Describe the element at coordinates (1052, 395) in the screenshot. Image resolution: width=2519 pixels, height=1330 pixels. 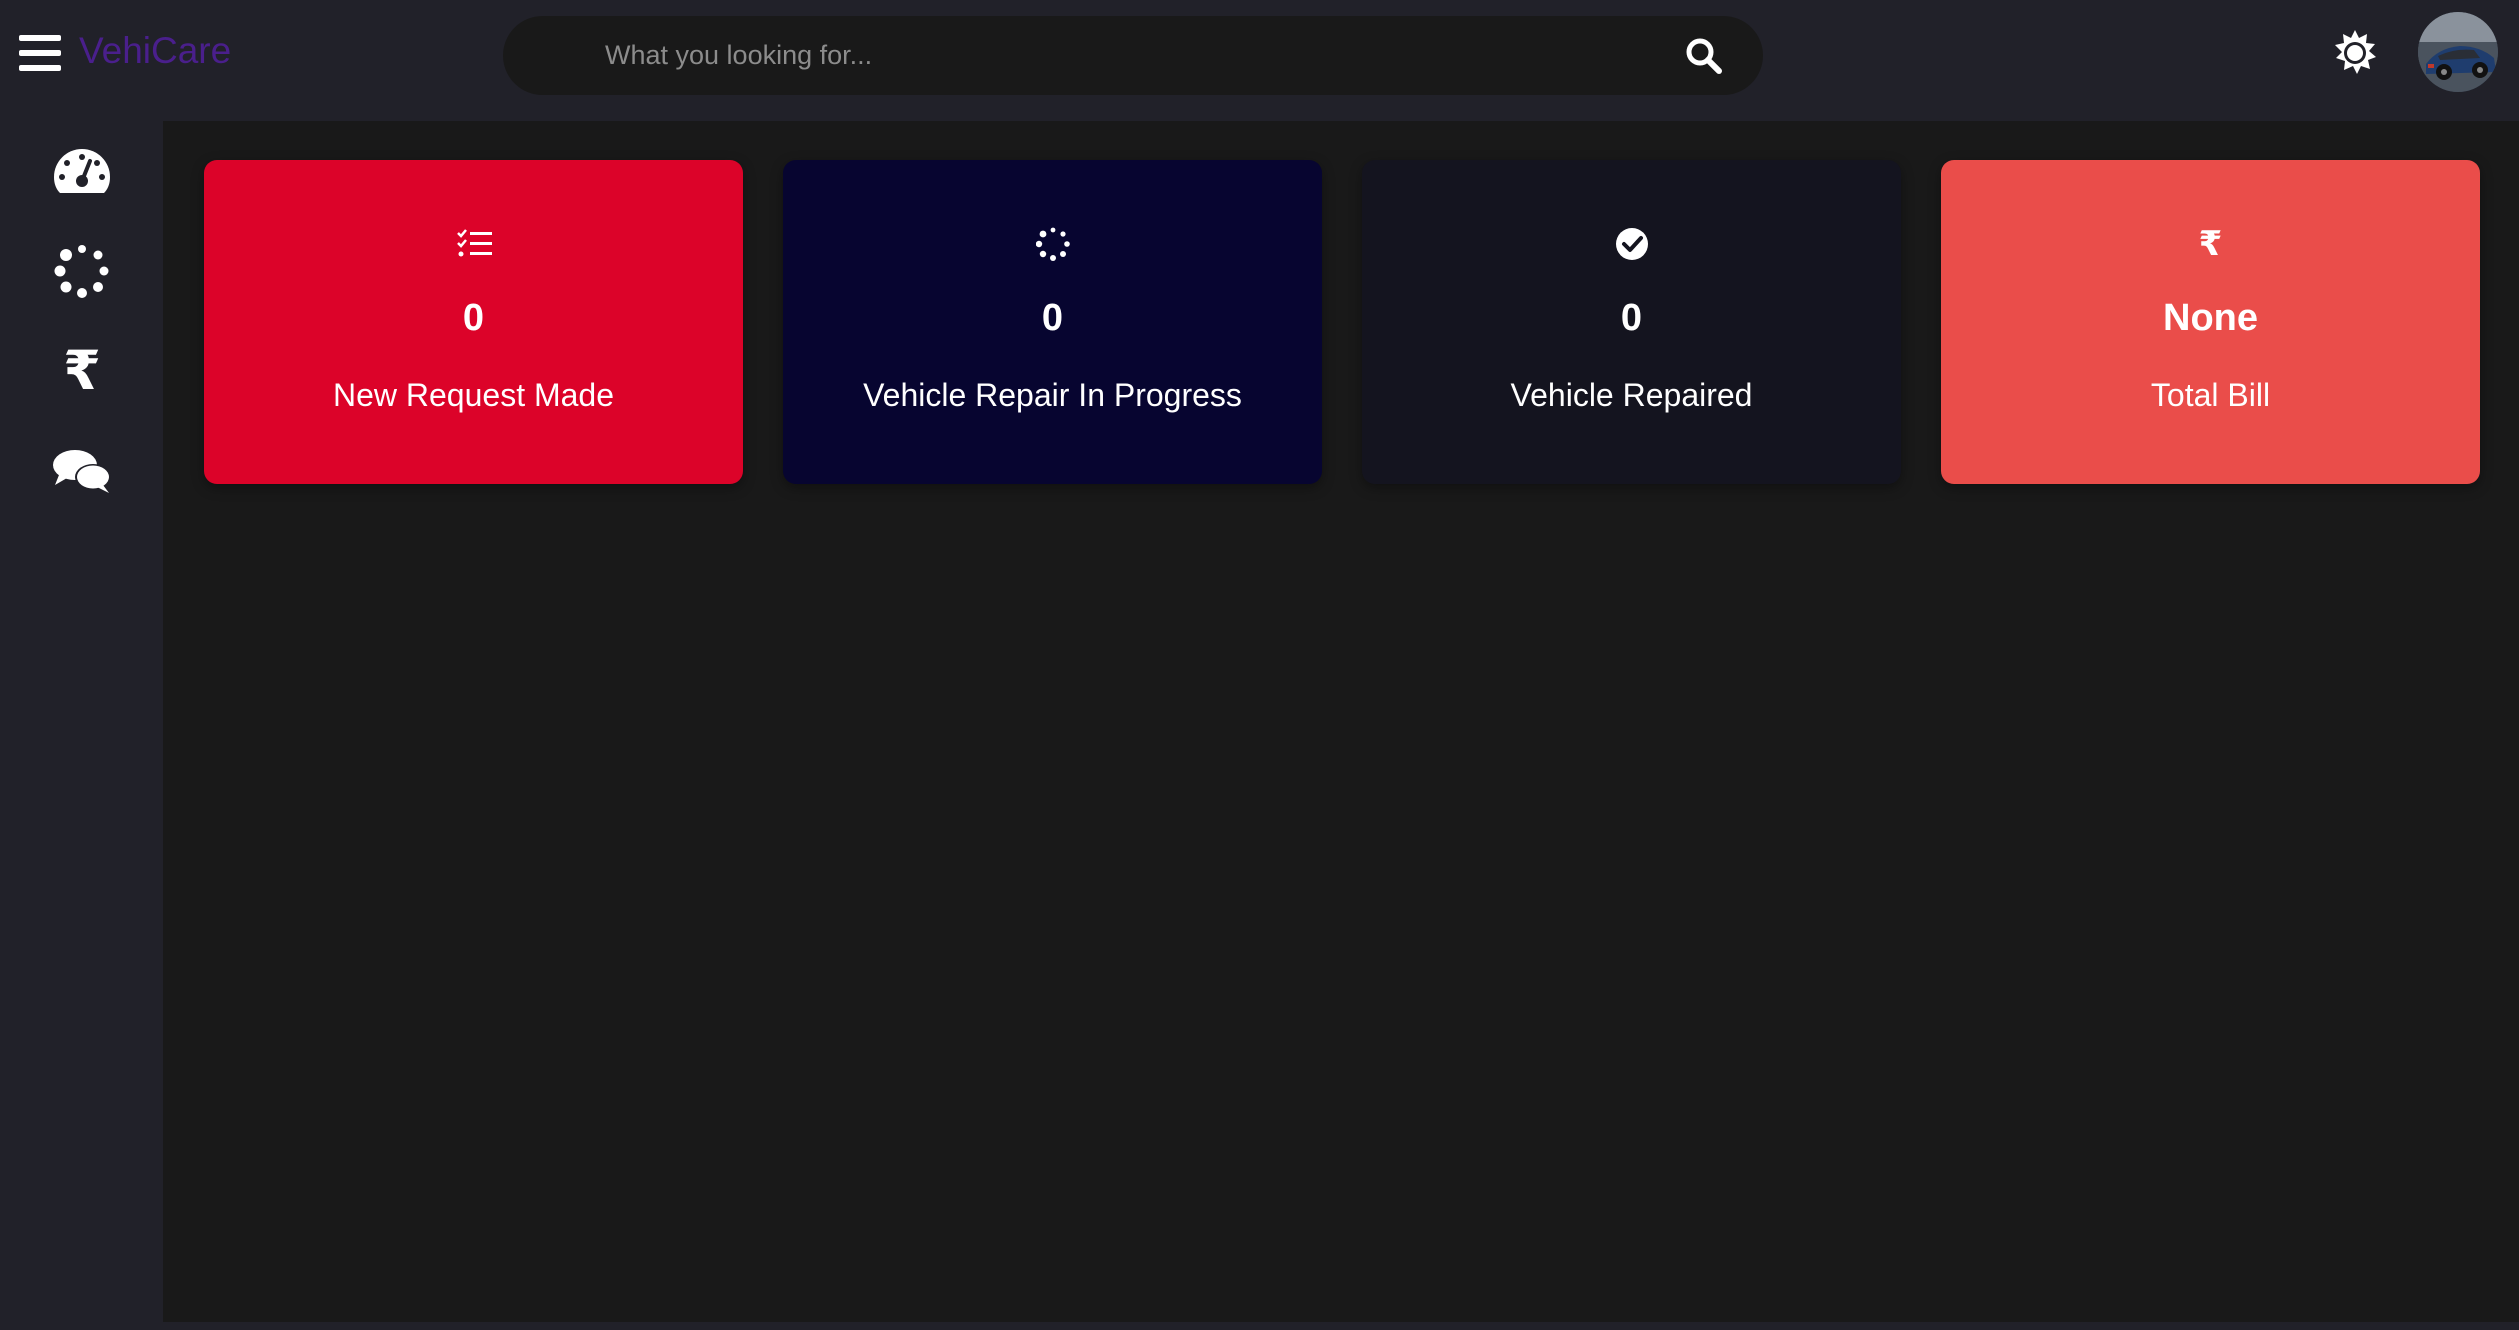
I see `card-label: Vehicle Repair In Progress` at that location.